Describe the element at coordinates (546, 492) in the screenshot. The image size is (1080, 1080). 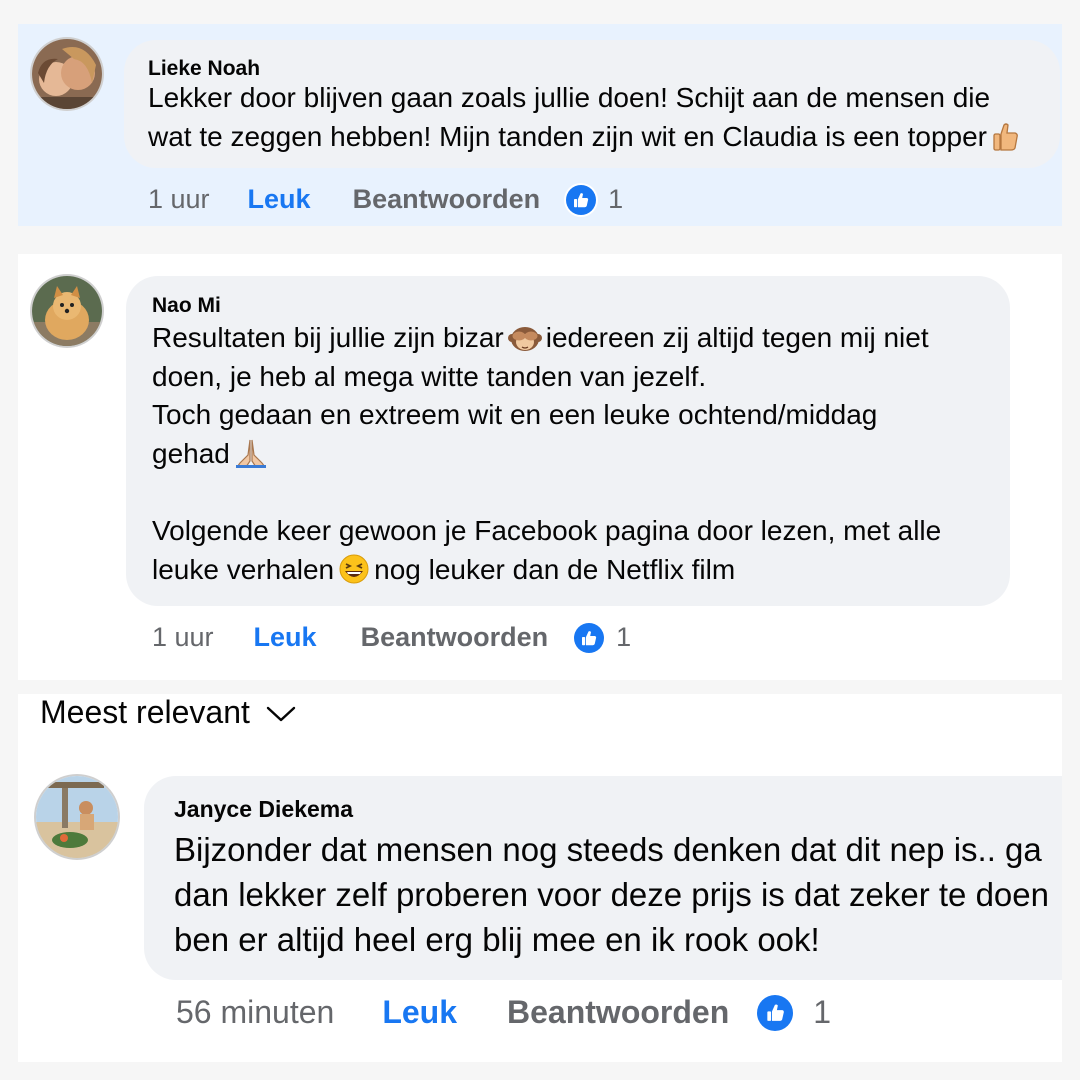
I see `comment-line` at that location.